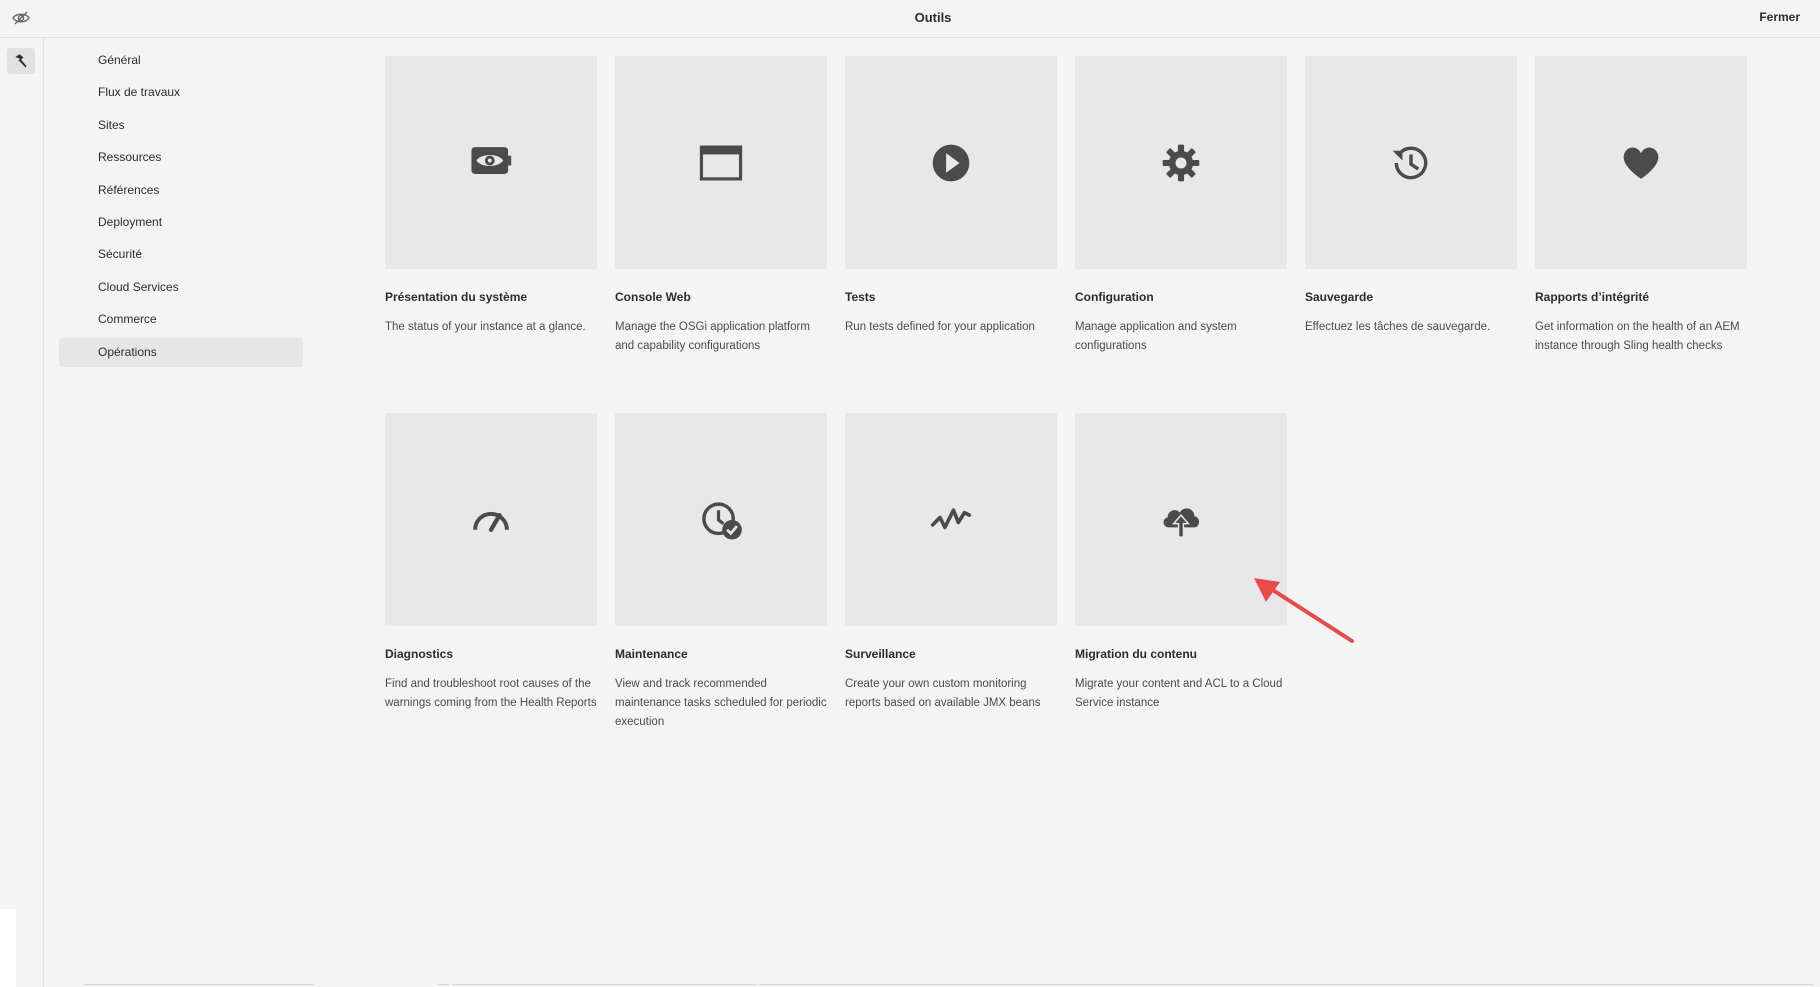 The image size is (1820, 987). What do you see at coordinates (181, 190) in the screenshot?
I see `sidebar-item-r-f-rences: Références` at bounding box center [181, 190].